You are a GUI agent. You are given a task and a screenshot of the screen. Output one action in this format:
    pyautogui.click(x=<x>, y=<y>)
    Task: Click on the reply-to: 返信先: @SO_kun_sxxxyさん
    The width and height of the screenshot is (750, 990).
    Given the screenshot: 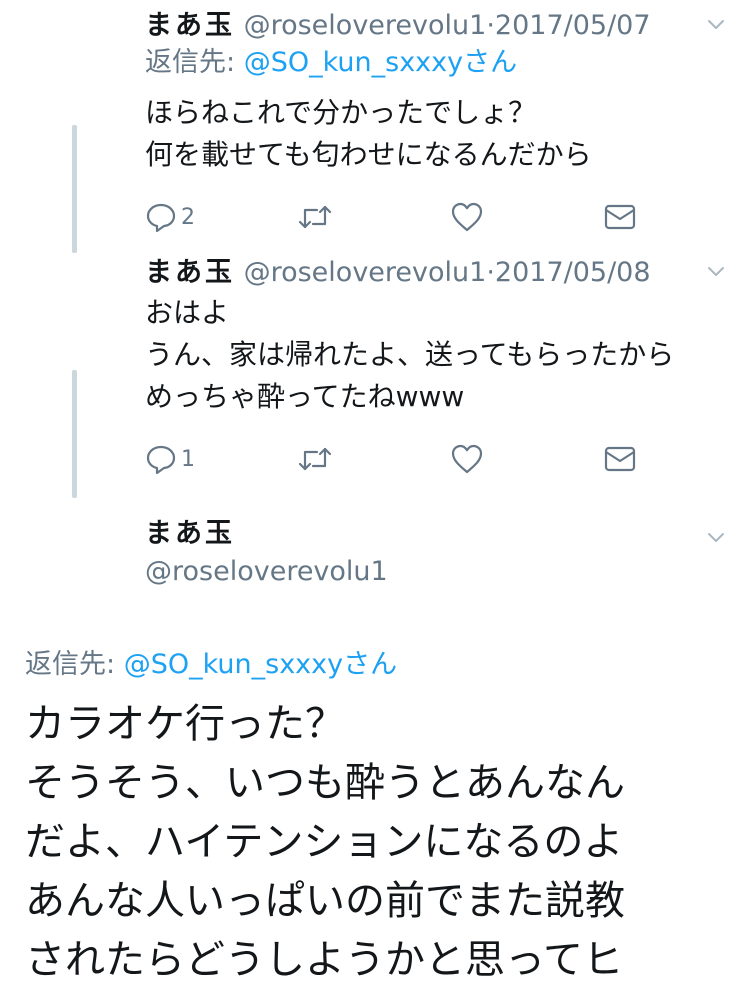 What is the action you would take?
    pyautogui.click(x=447, y=63)
    